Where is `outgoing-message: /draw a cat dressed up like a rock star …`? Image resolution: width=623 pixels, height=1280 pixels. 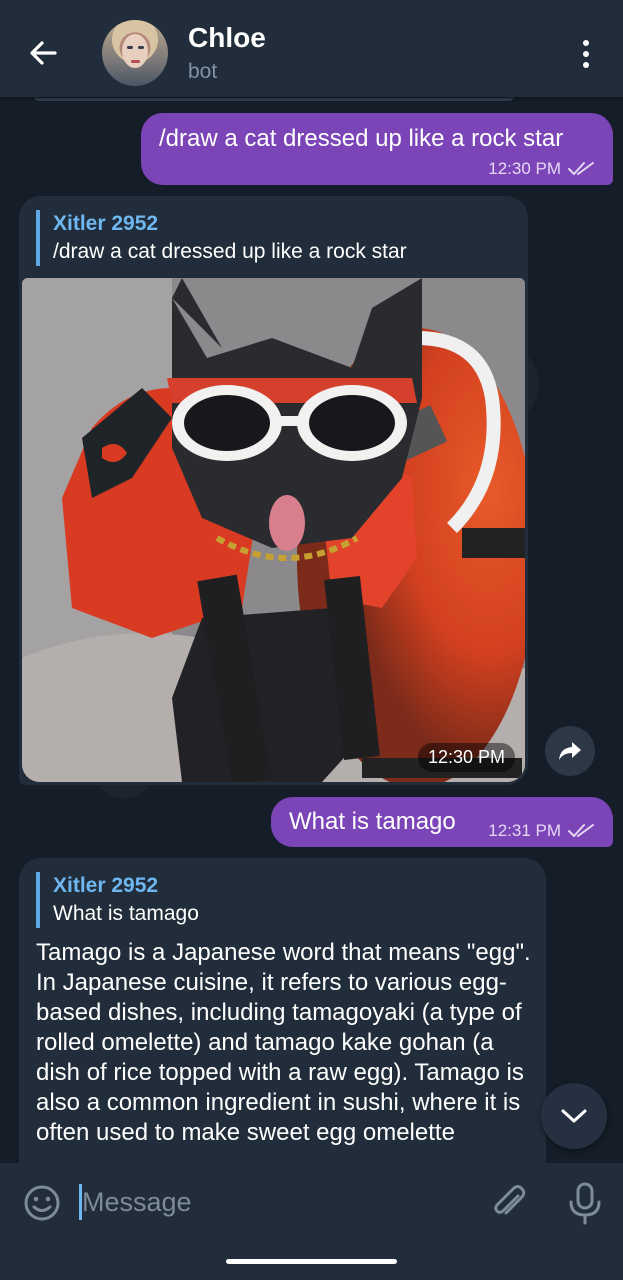 outgoing-message: /draw a cat dressed up like a rock star … is located at coordinates (377, 149).